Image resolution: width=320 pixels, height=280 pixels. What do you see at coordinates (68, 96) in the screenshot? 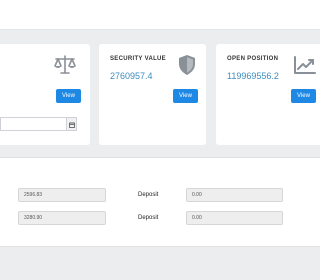
I see `view-button-balance: View` at bounding box center [68, 96].